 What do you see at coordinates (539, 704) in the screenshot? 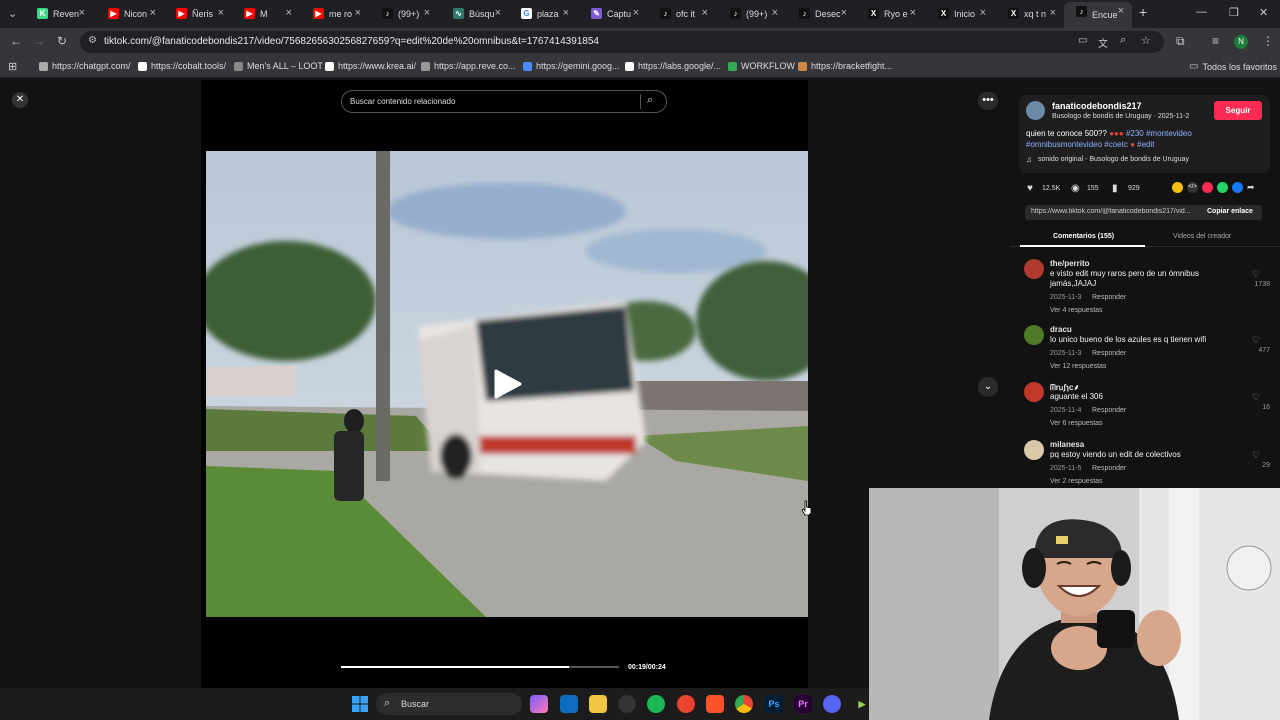
I see `copilot-icon` at bounding box center [539, 704].